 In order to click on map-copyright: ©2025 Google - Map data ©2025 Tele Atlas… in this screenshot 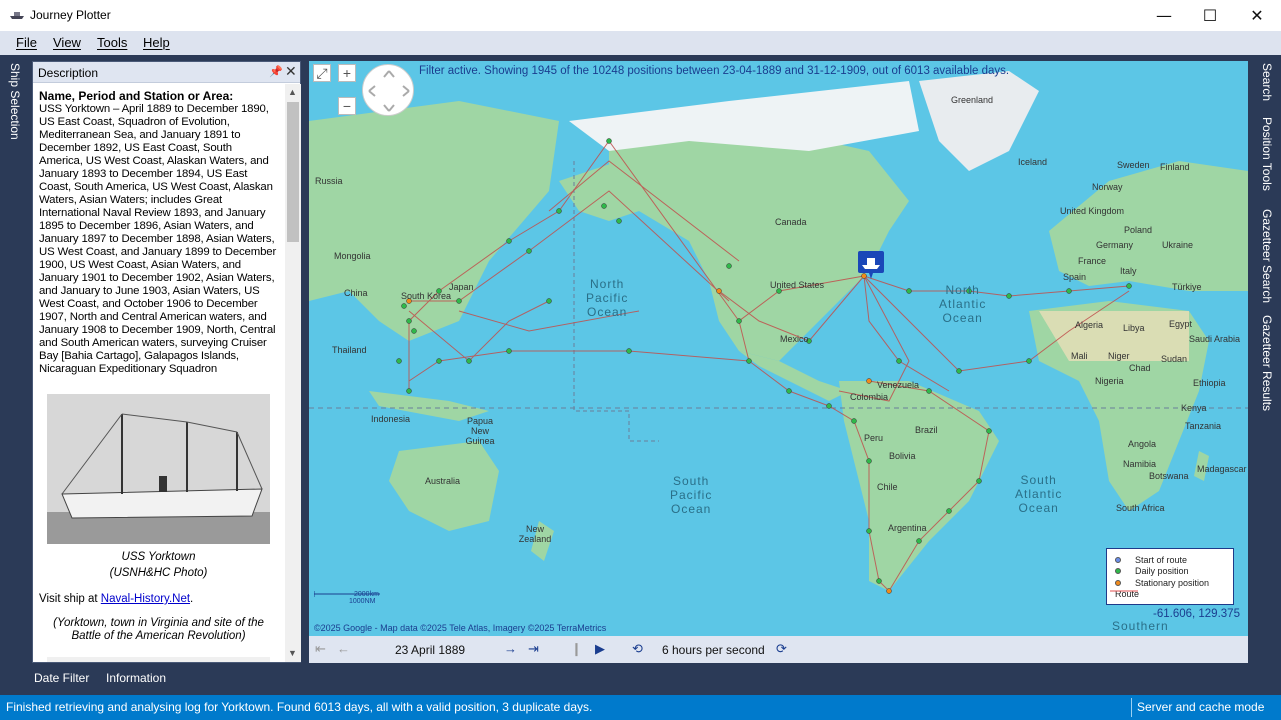, I will do `click(460, 628)`.